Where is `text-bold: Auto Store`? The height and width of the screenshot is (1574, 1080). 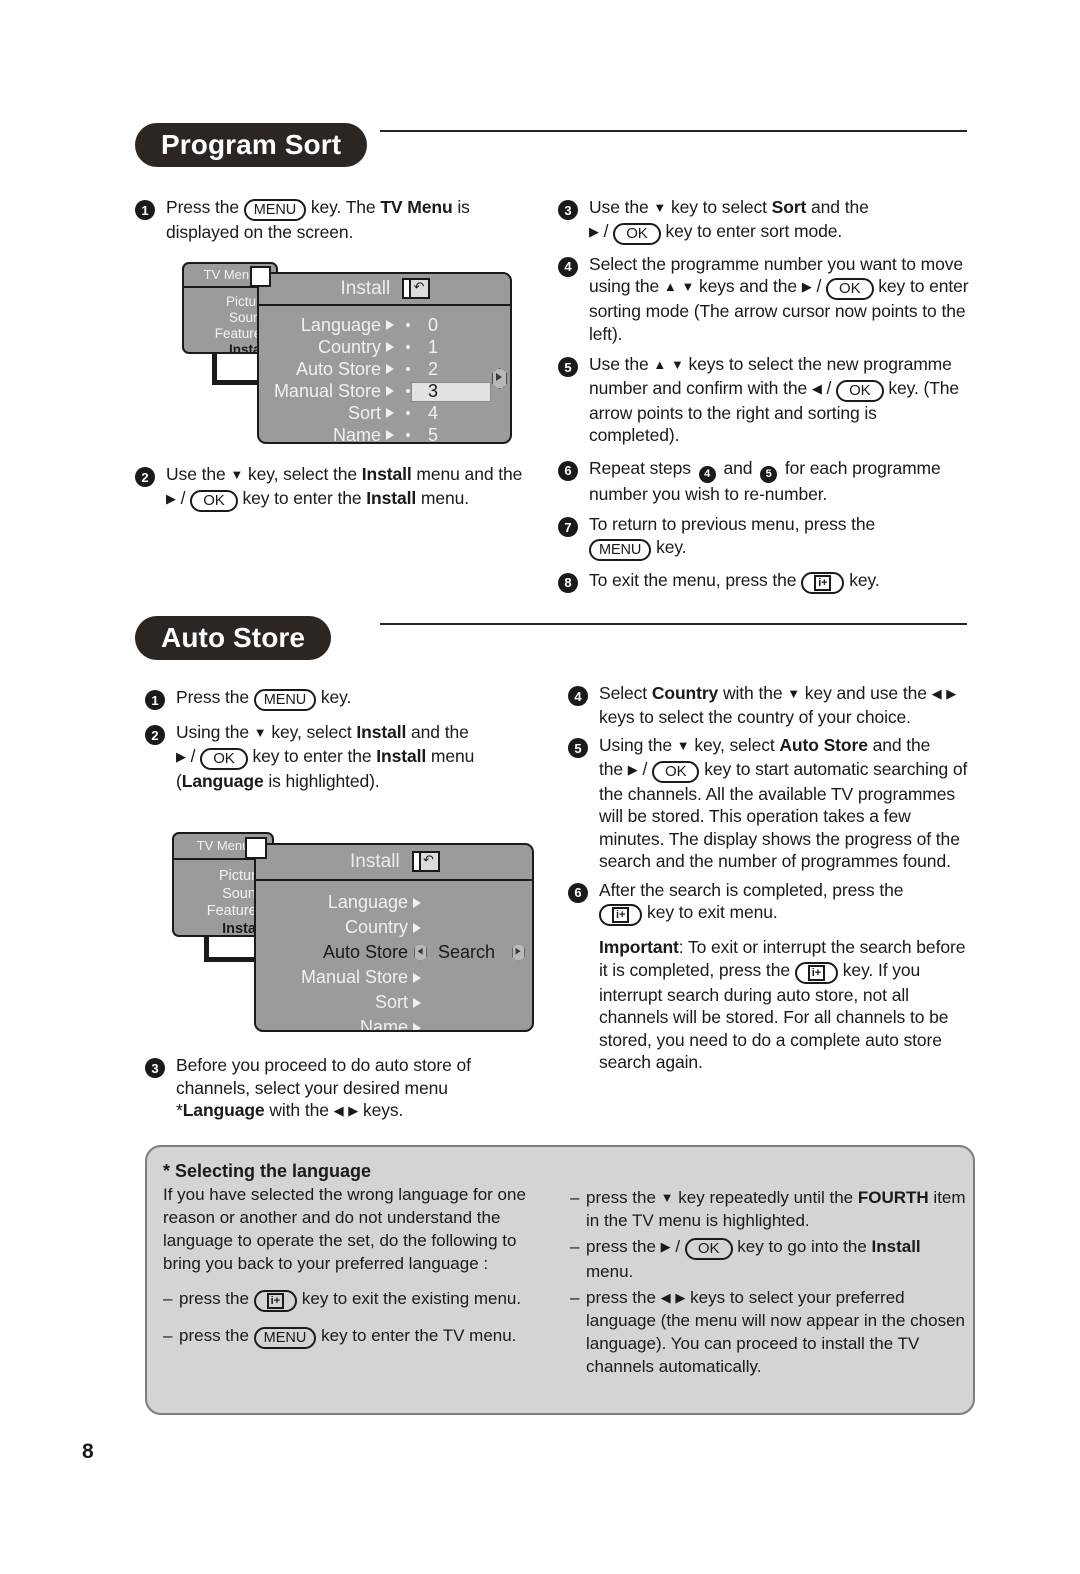 text-bold: Auto Store is located at coordinates (823, 745).